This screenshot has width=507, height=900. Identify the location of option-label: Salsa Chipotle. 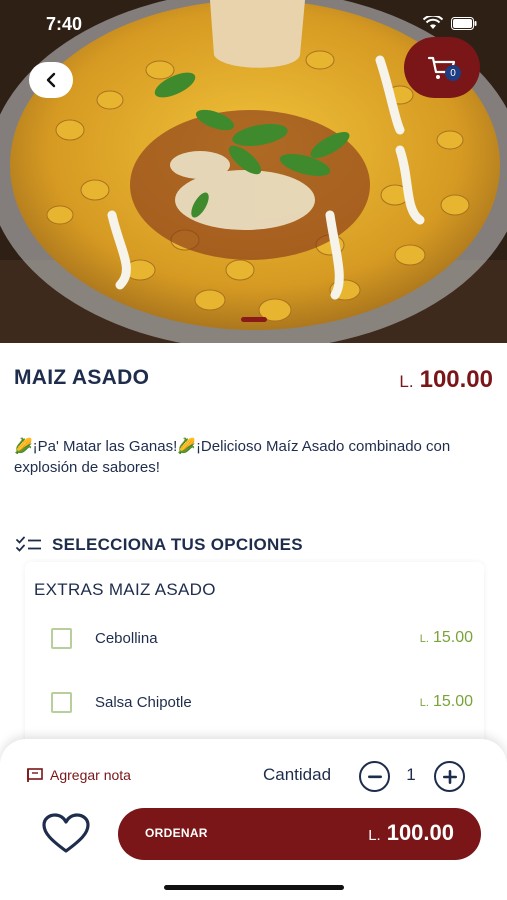
(143, 702).